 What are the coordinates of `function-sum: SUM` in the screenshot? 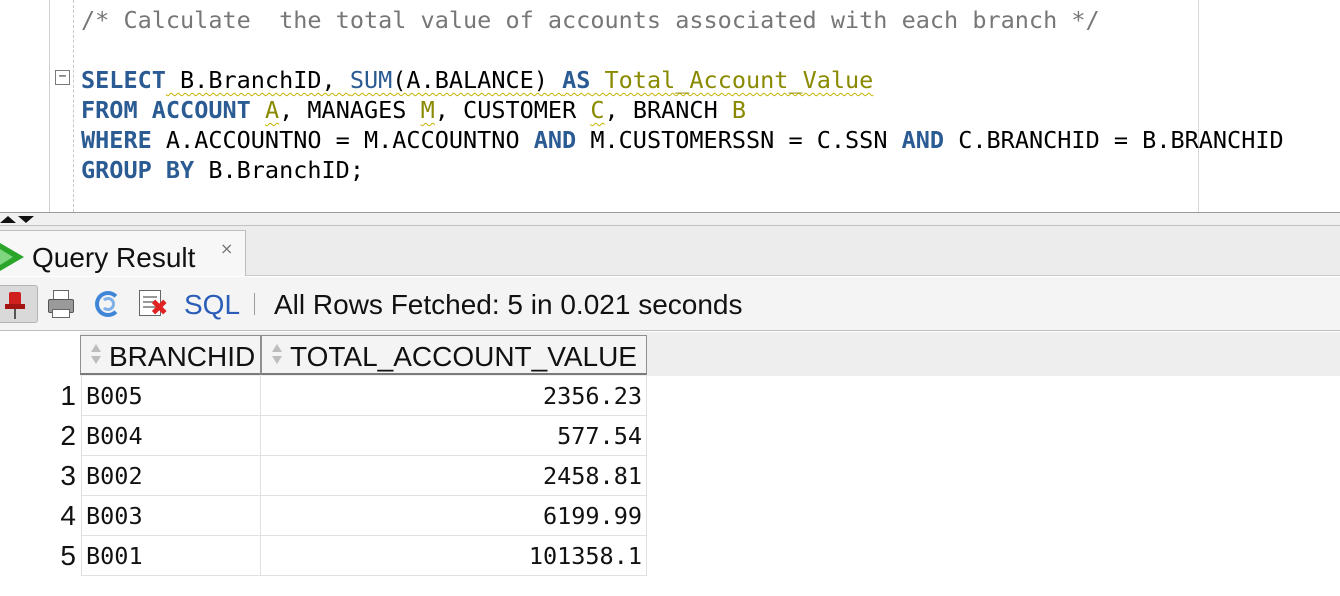 It's located at (371, 80).